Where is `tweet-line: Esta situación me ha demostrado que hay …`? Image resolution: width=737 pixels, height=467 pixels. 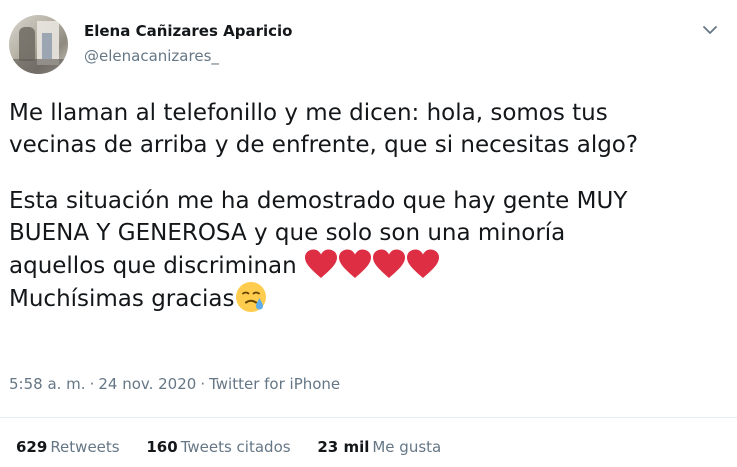
tweet-line: Esta situación me ha demostrado que hay … is located at coordinates (318, 201).